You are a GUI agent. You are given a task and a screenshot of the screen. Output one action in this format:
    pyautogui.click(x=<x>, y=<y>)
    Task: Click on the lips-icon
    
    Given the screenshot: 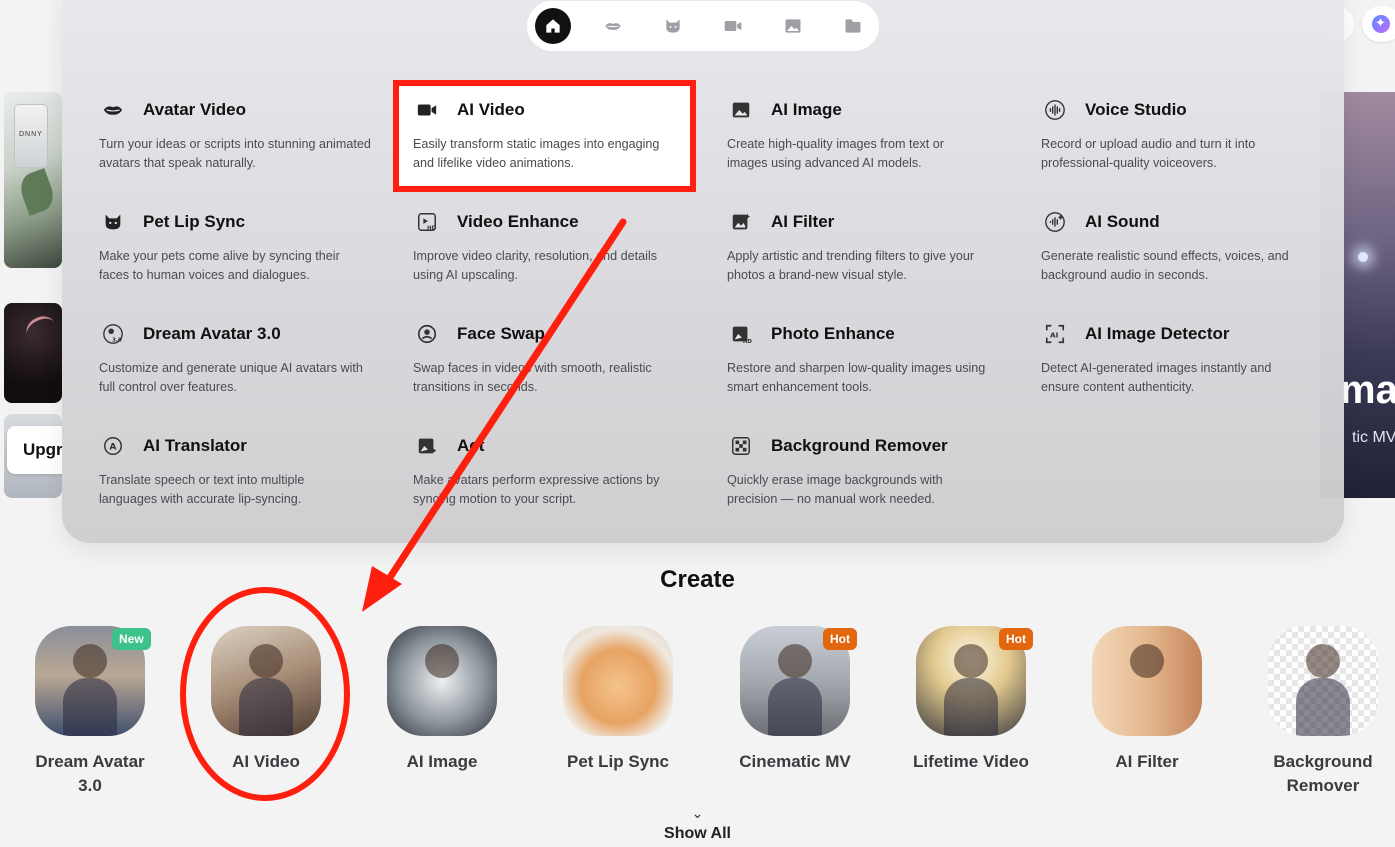 What is the action you would take?
    pyautogui.click(x=113, y=110)
    